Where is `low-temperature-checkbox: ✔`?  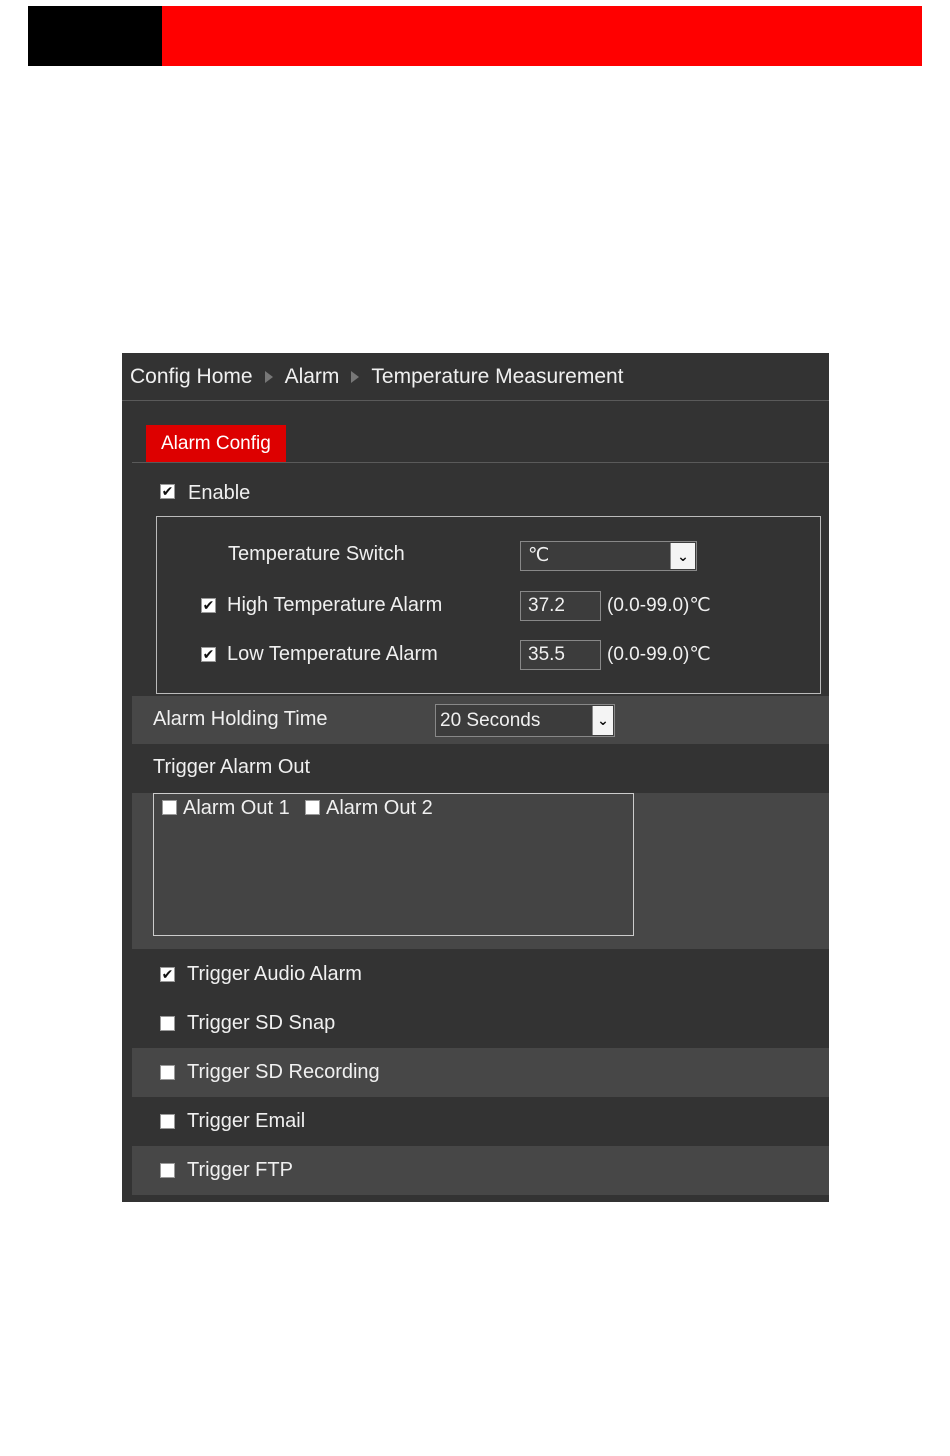 low-temperature-checkbox: ✔ is located at coordinates (208, 654).